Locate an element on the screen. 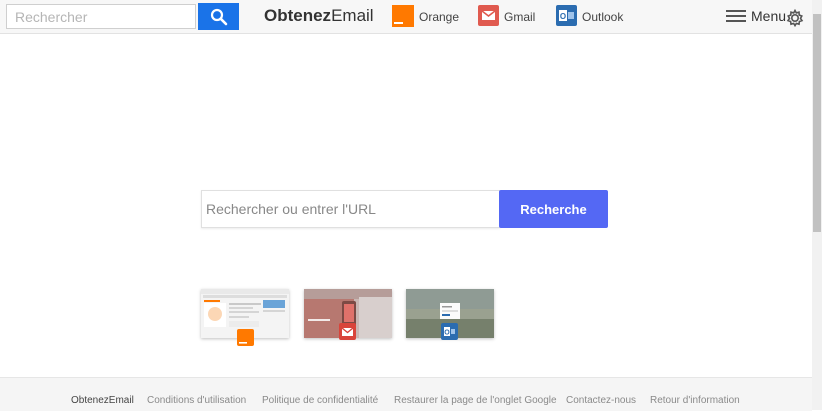  top-bar: ObtenezEmail Orange Gmail O is located at coordinates (406, 17).